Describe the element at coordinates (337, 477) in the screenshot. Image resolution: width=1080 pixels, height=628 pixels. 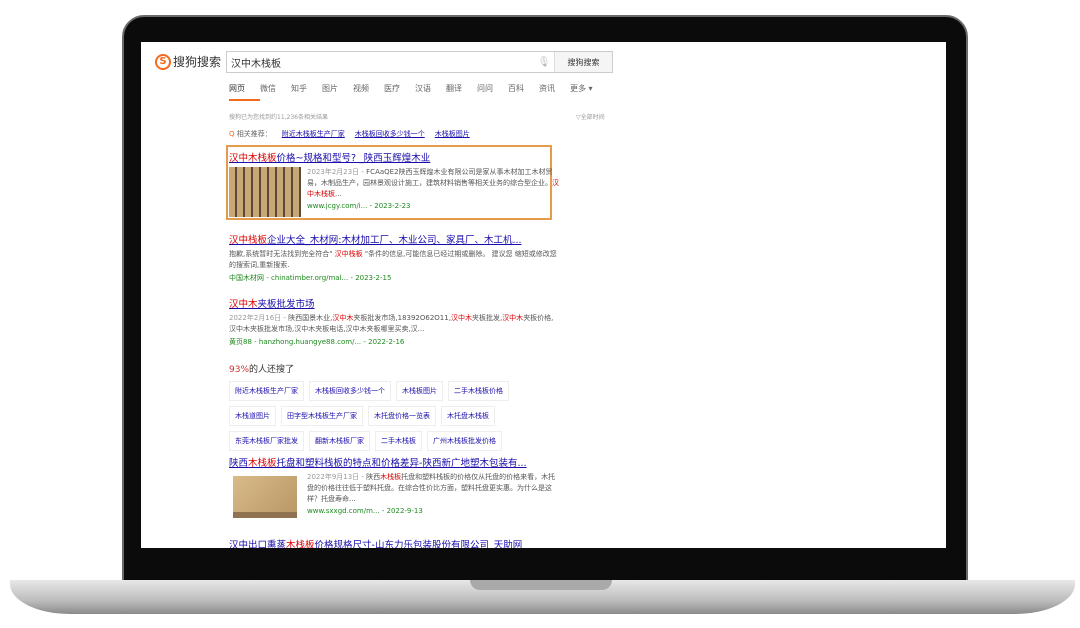
I see `result-date: 2022年9月13日 -` at that location.